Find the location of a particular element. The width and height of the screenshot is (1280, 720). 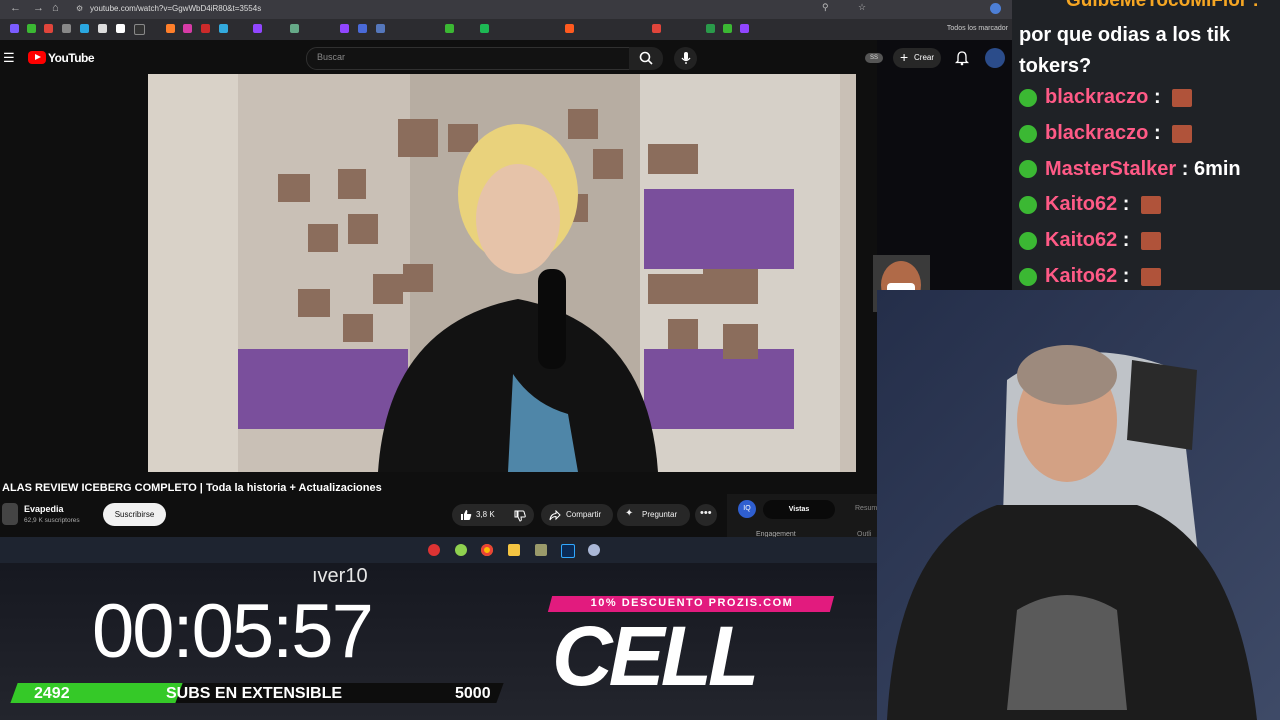

microphone-icon is located at coordinates (686, 58).